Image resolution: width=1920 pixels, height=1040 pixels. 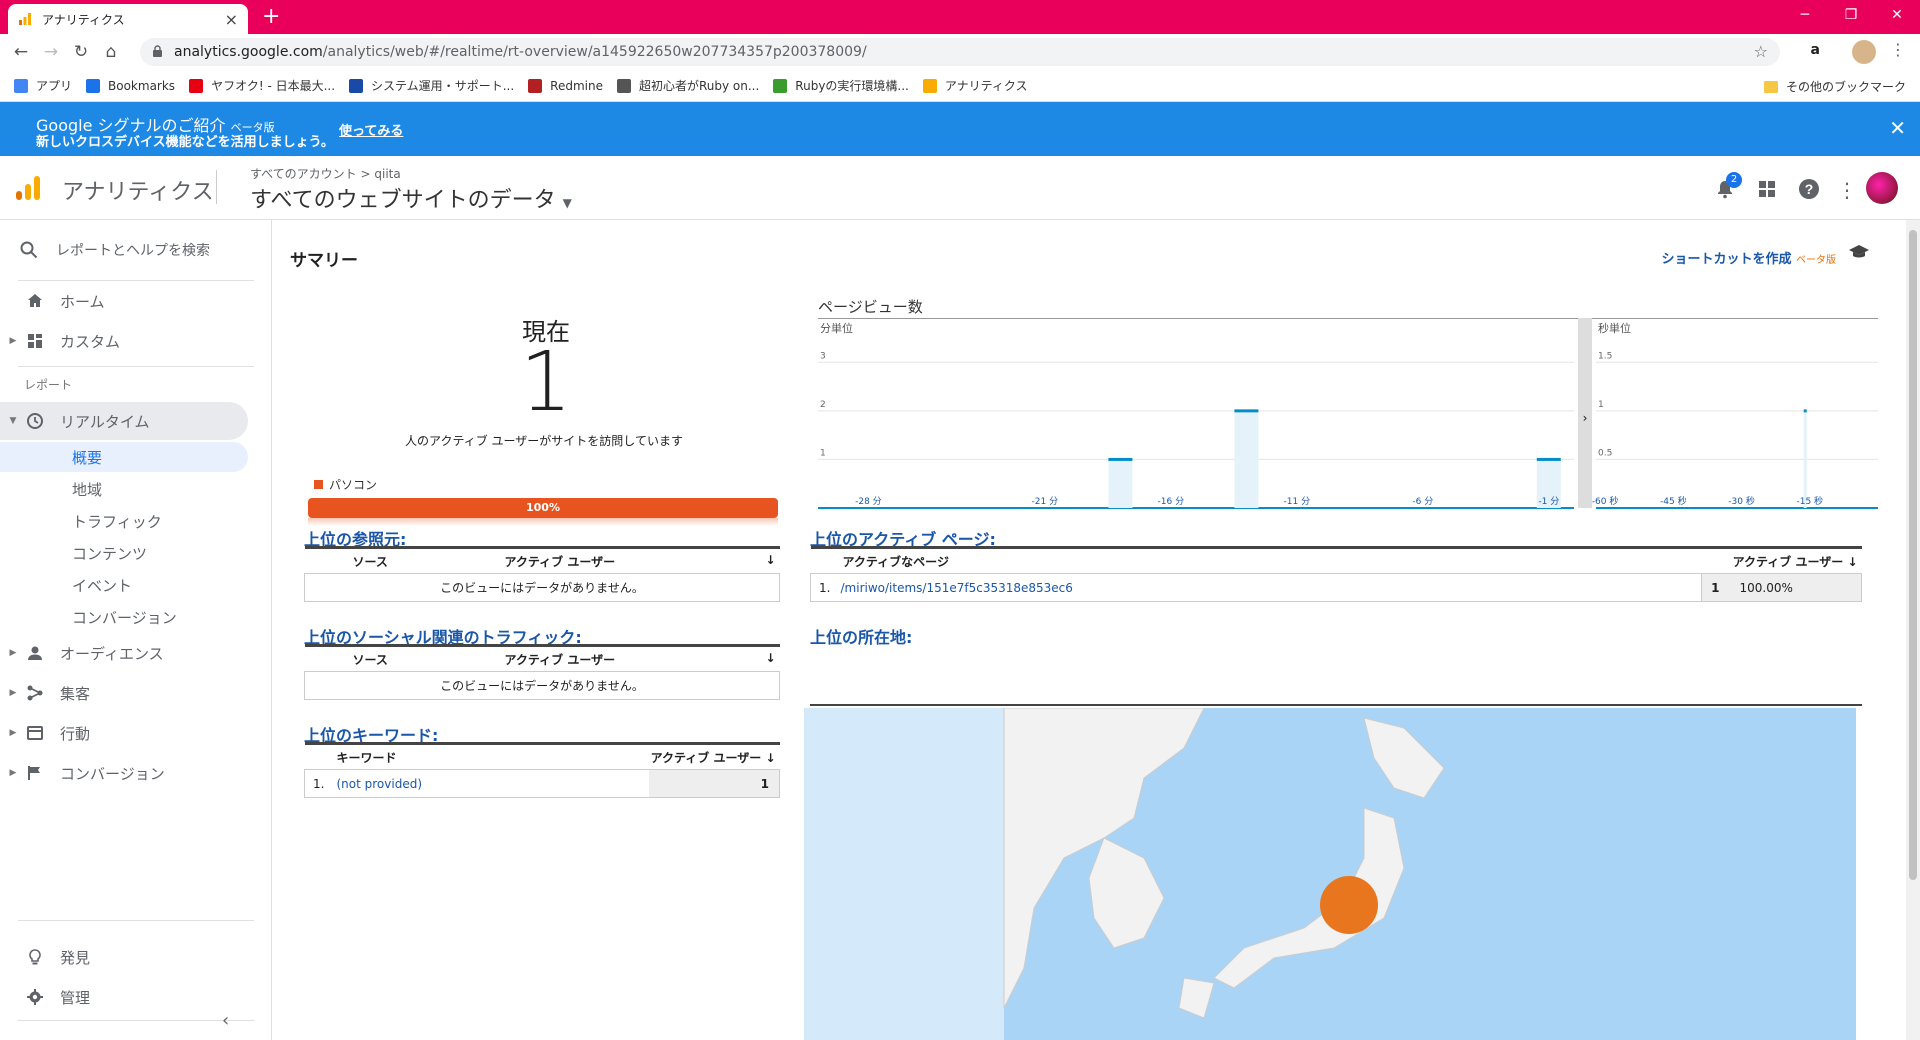 I want to click on bookmark-item: Bookmarks, so click(x=130, y=85).